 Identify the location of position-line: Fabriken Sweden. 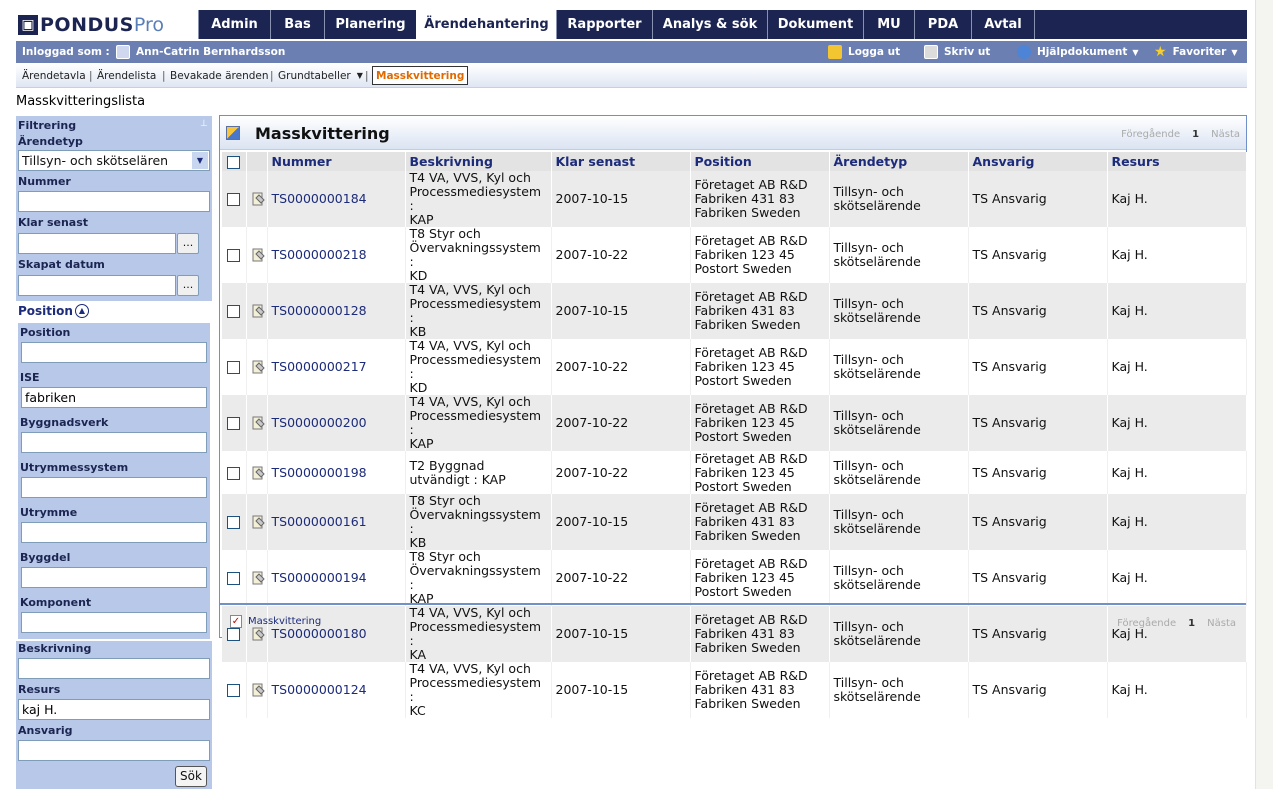
(747, 535).